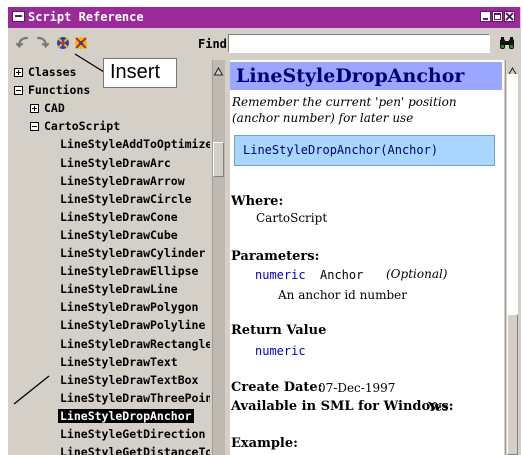 The width and height of the screenshot is (523, 455). Describe the element at coordinates (135, 72) in the screenshot. I see `insert-callout-text: Insert` at that location.